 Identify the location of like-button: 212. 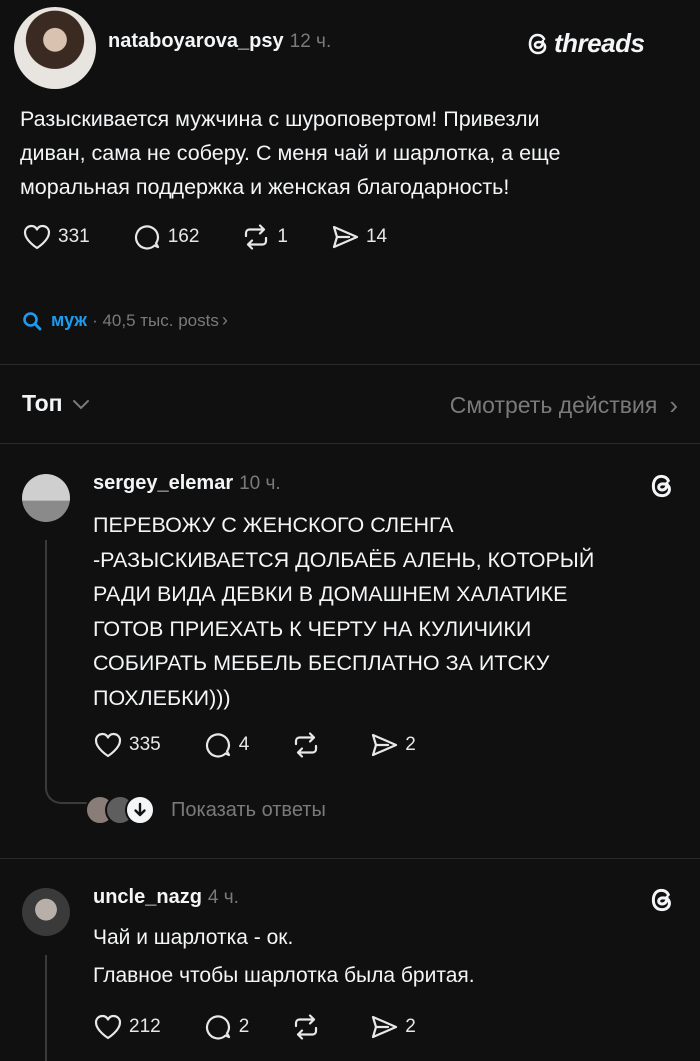
(127, 1027).